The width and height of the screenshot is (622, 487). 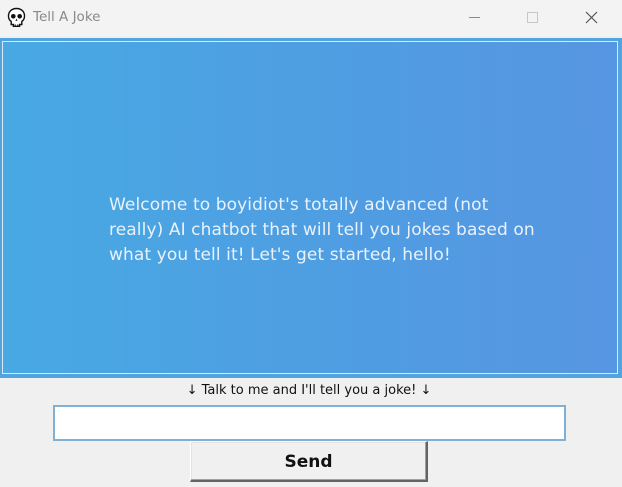 What do you see at coordinates (67, 17) in the screenshot?
I see `window-title: Tell A Joke` at bounding box center [67, 17].